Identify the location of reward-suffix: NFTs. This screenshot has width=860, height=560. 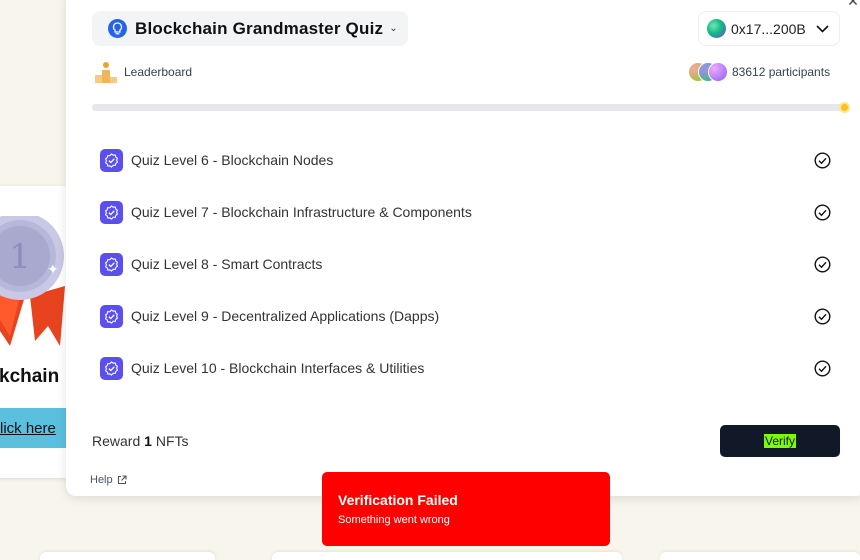
(172, 441).